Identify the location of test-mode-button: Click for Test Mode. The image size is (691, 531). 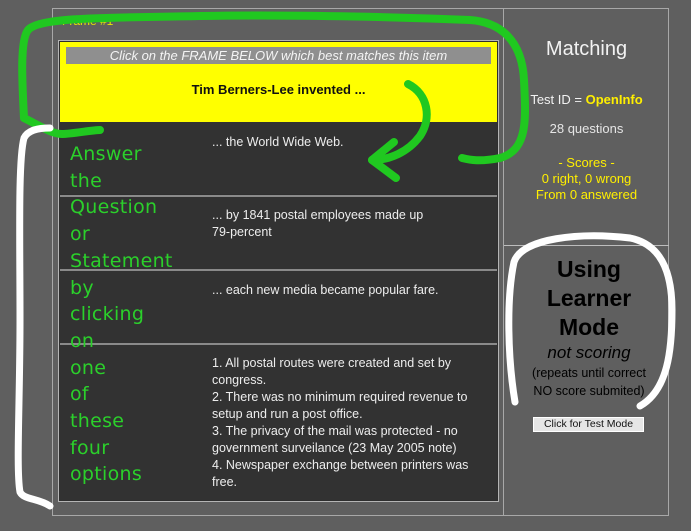
(588, 424).